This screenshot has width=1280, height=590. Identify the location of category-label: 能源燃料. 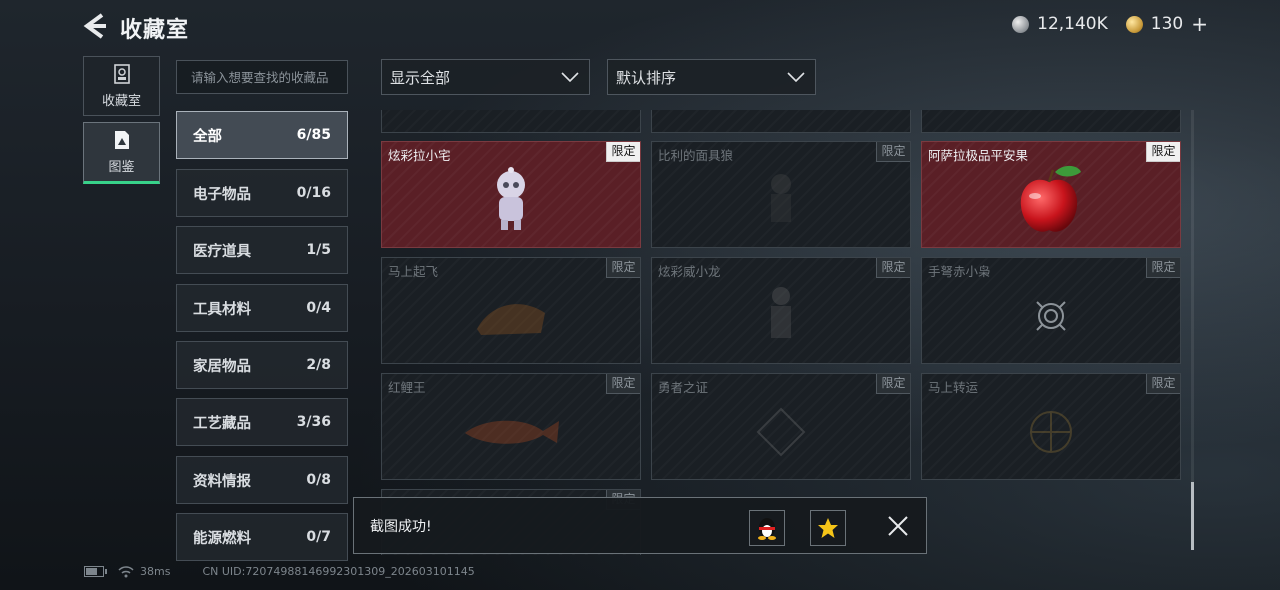
(222, 538).